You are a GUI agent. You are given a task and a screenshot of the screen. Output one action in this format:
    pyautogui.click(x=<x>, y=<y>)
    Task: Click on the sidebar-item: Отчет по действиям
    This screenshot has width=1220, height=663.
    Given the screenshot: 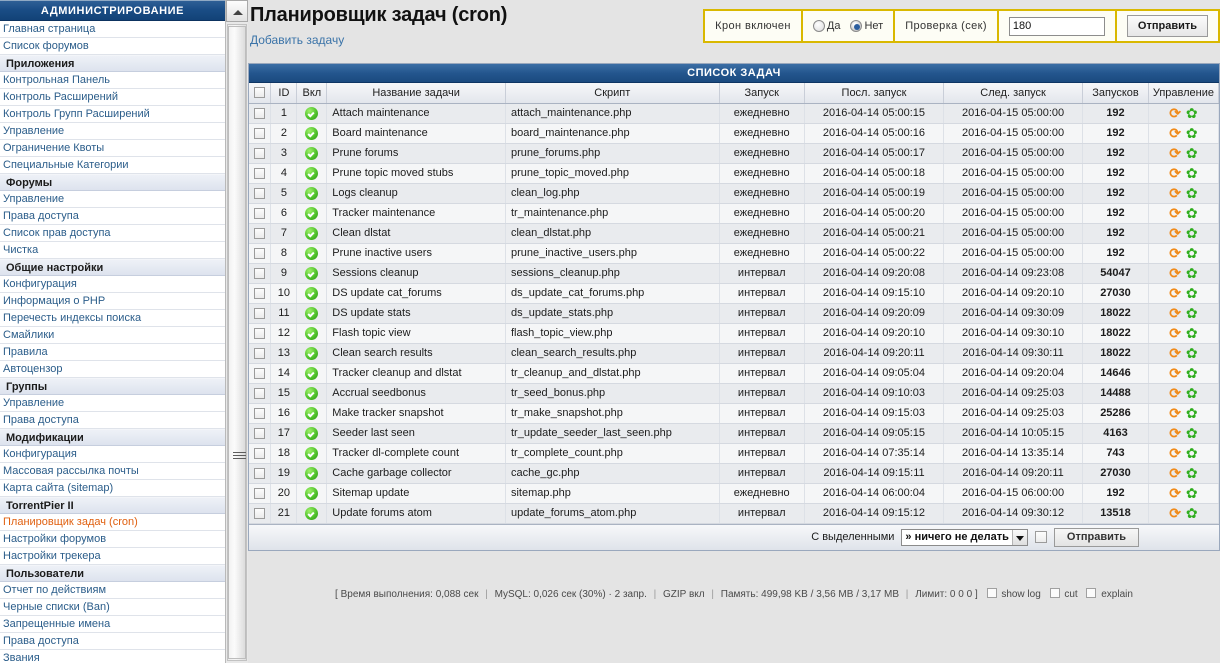 What is the action you would take?
    pyautogui.click(x=112, y=590)
    